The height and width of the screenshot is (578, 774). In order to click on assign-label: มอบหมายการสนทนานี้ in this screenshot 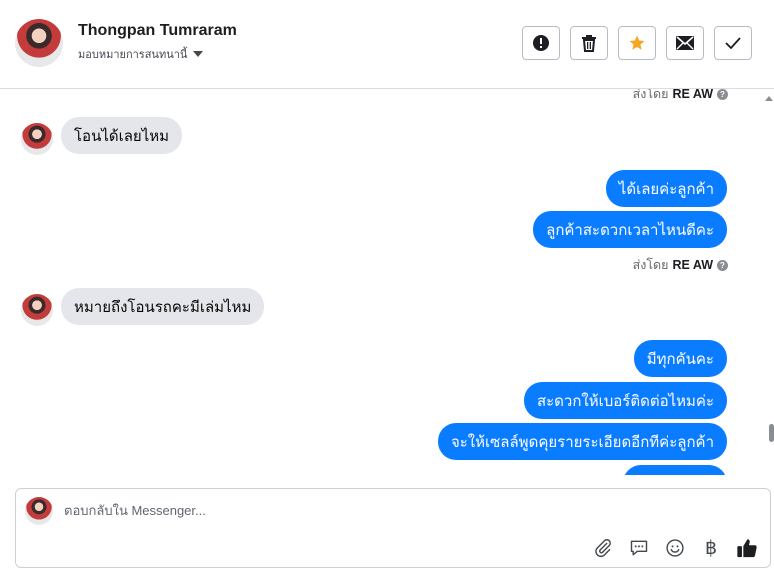, I will do `click(133, 55)`.